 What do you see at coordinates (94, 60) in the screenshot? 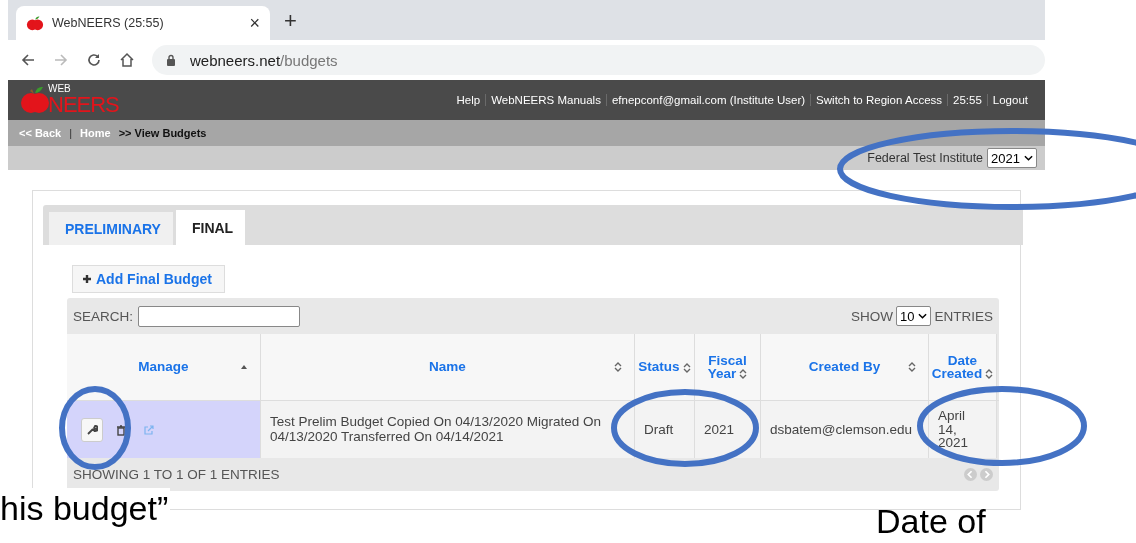
I see `reload-icon` at bounding box center [94, 60].